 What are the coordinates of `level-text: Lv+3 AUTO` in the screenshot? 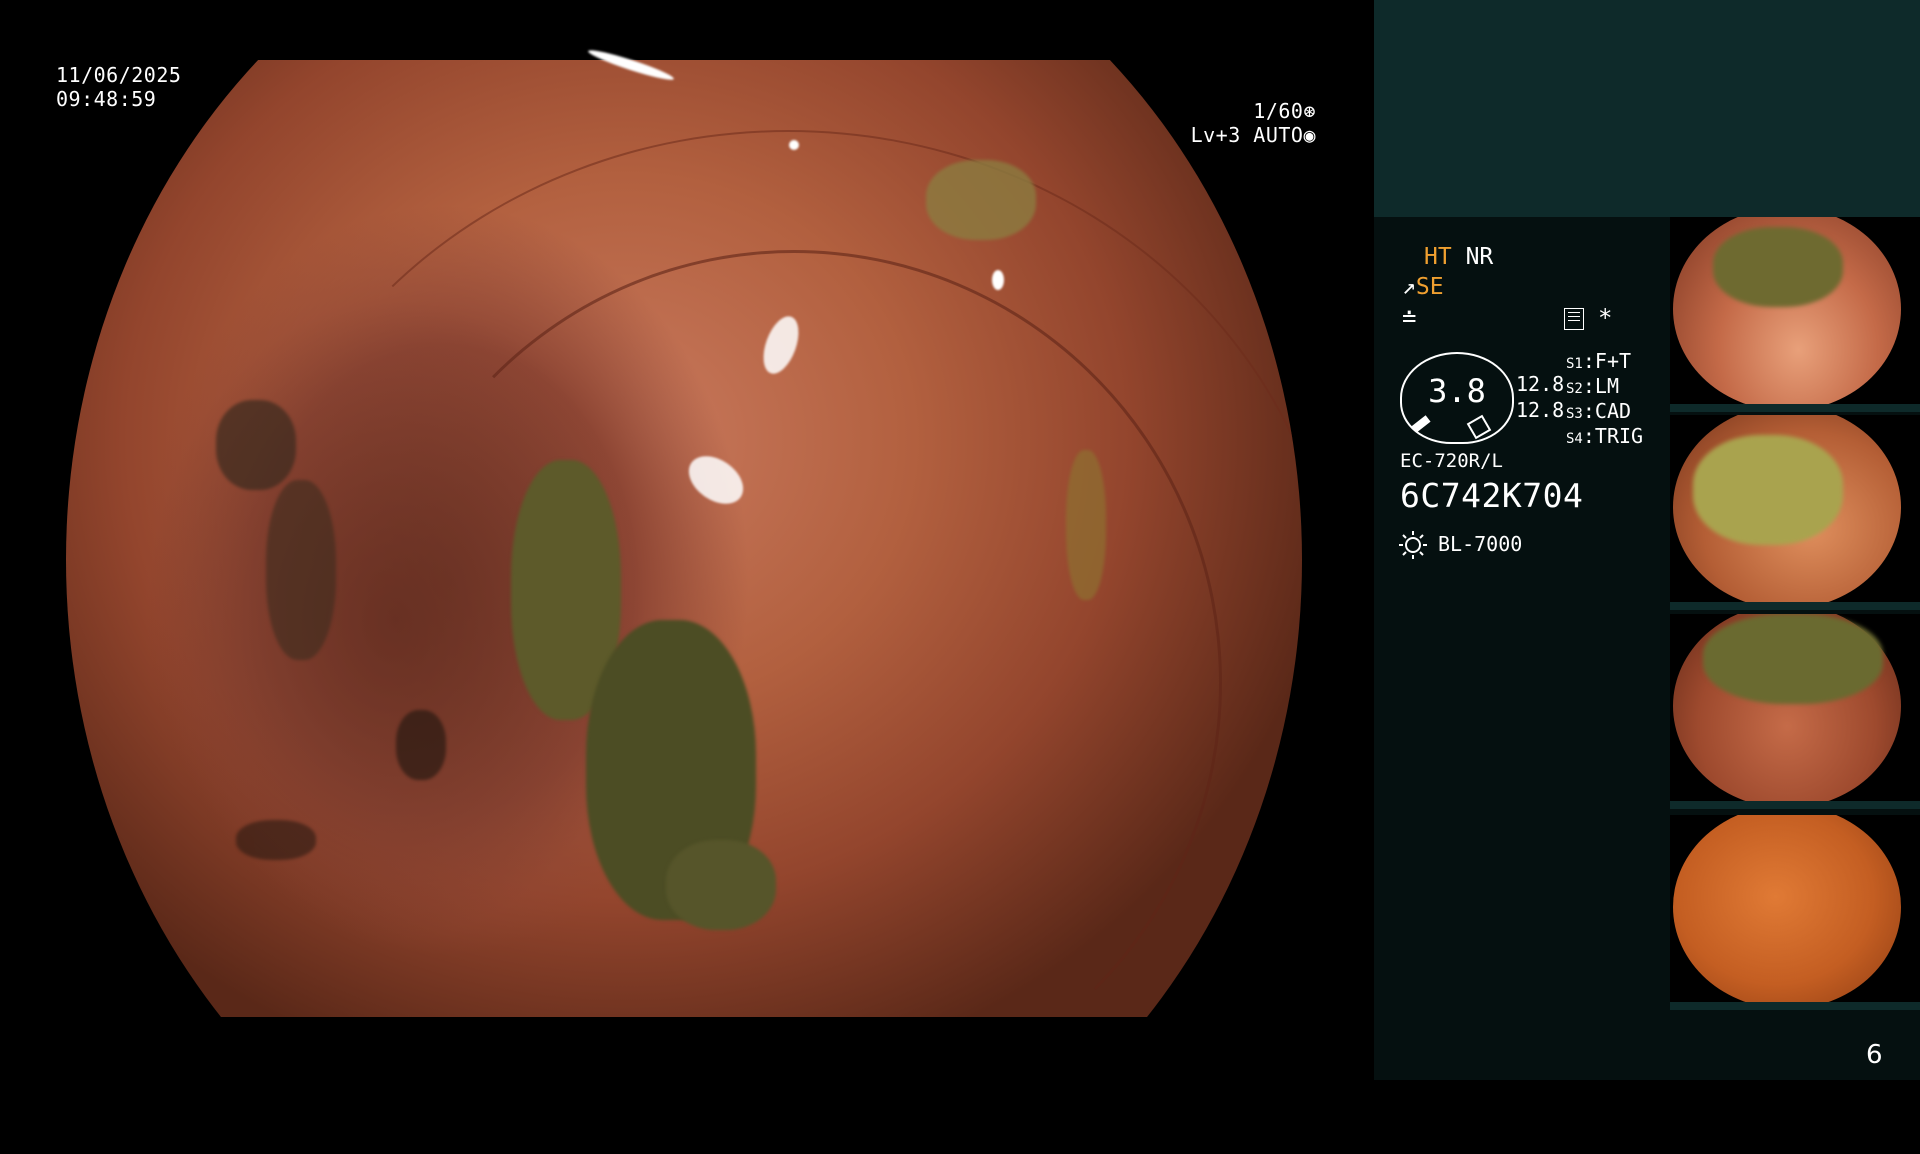 It's located at (1247, 135).